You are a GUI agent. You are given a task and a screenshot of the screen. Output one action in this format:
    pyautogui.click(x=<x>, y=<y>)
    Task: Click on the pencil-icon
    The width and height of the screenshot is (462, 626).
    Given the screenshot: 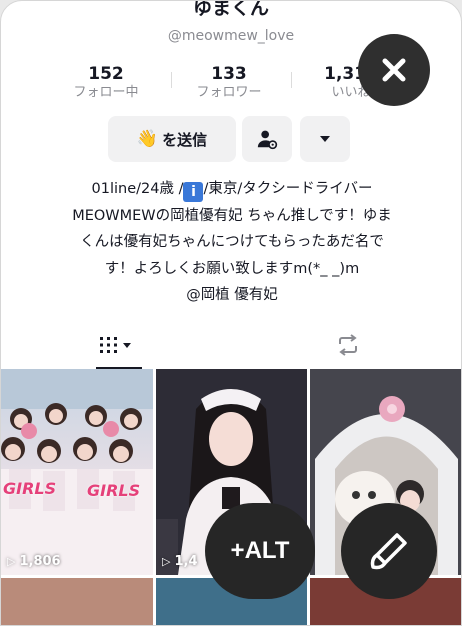 What is the action you would take?
    pyautogui.click(x=388, y=551)
    